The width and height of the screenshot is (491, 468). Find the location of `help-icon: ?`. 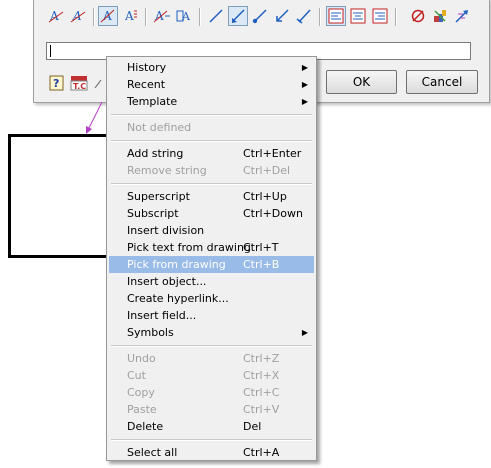

help-icon: ? is located at coordinates (57, 83).